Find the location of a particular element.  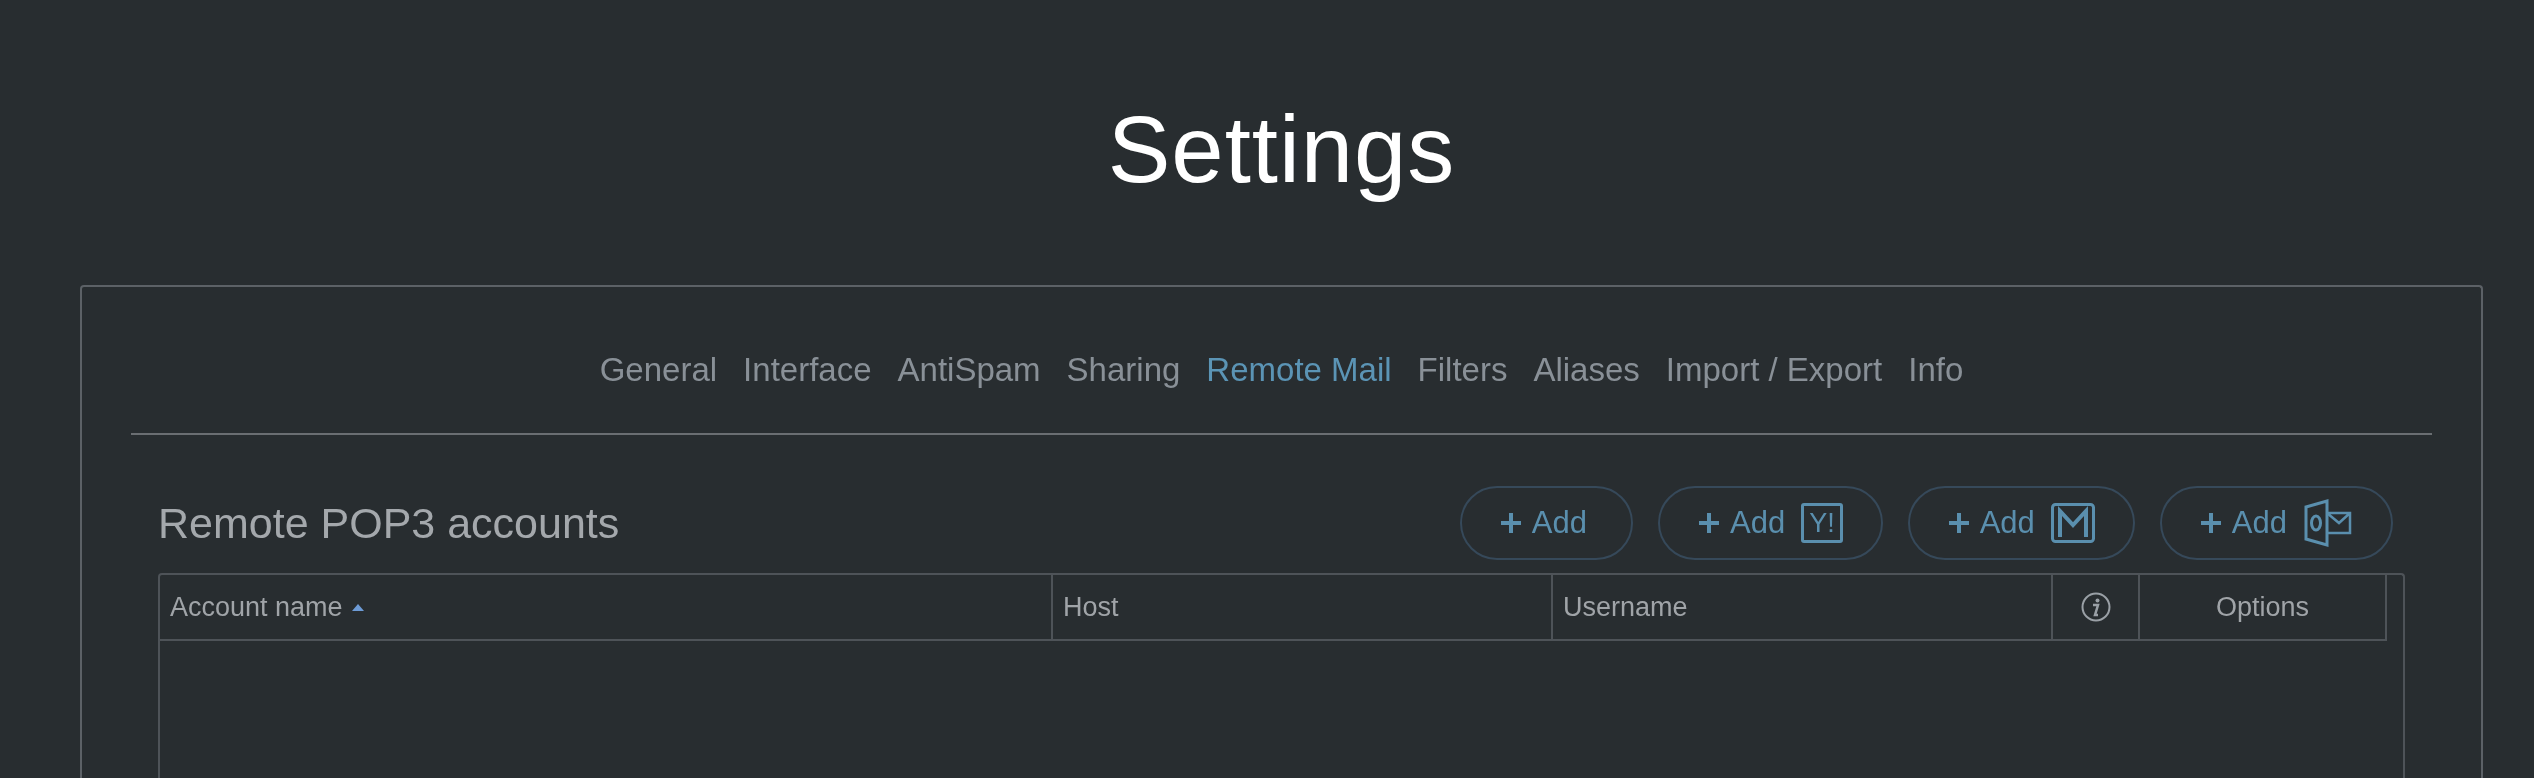

tab: Remote Mail is located at coordinates (1299, 370).